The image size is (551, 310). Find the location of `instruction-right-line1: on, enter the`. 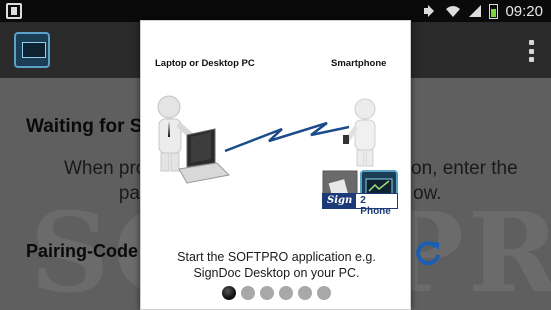

instruction-right-line1: on, enter the is located at coordinates (464, 168).